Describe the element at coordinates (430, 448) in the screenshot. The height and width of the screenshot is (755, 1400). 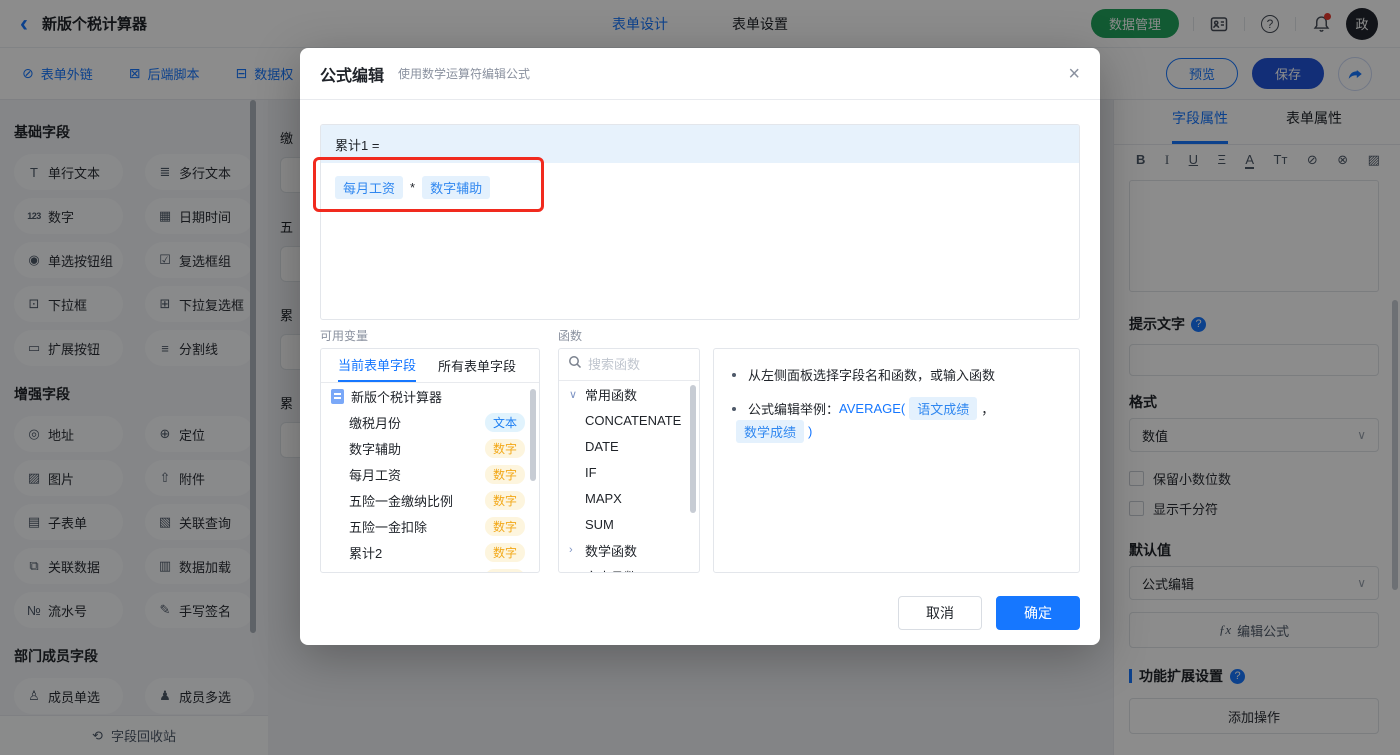
I see `variable-row: 数字辅助 数字` at that location.